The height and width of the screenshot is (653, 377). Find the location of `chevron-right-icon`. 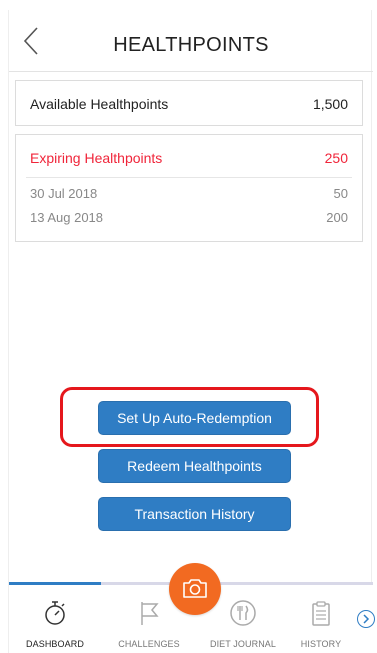

chevron-right-icon is located at coordinates (366, 619).